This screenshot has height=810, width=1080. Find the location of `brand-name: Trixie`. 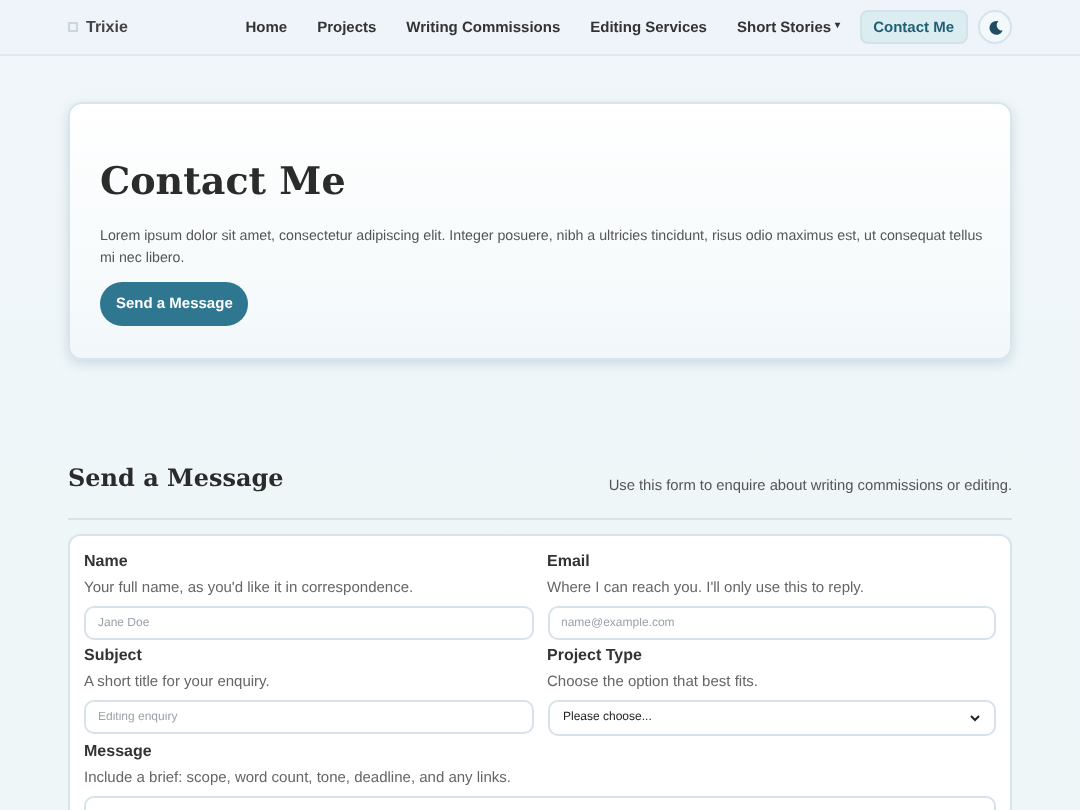

brand-name: Trixie is located at coordinates (107, 27).